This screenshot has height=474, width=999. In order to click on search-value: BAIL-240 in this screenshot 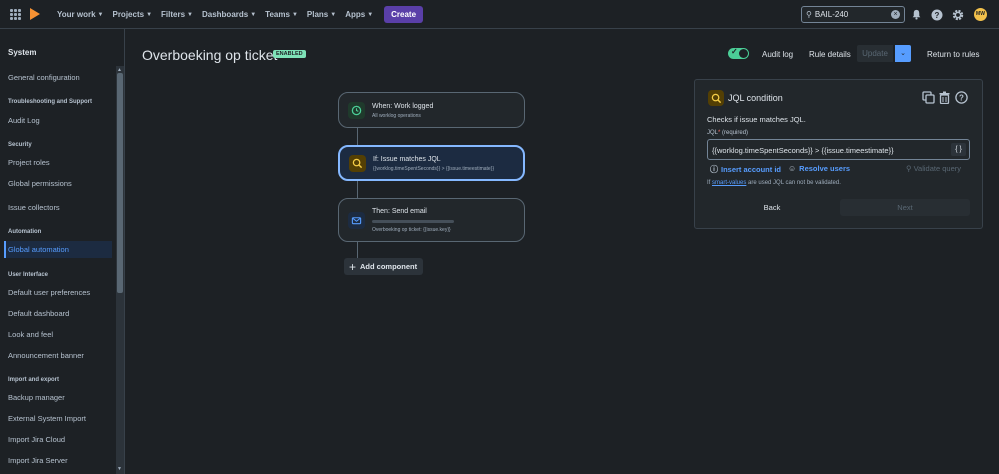, I will do `click(831, 14)`.